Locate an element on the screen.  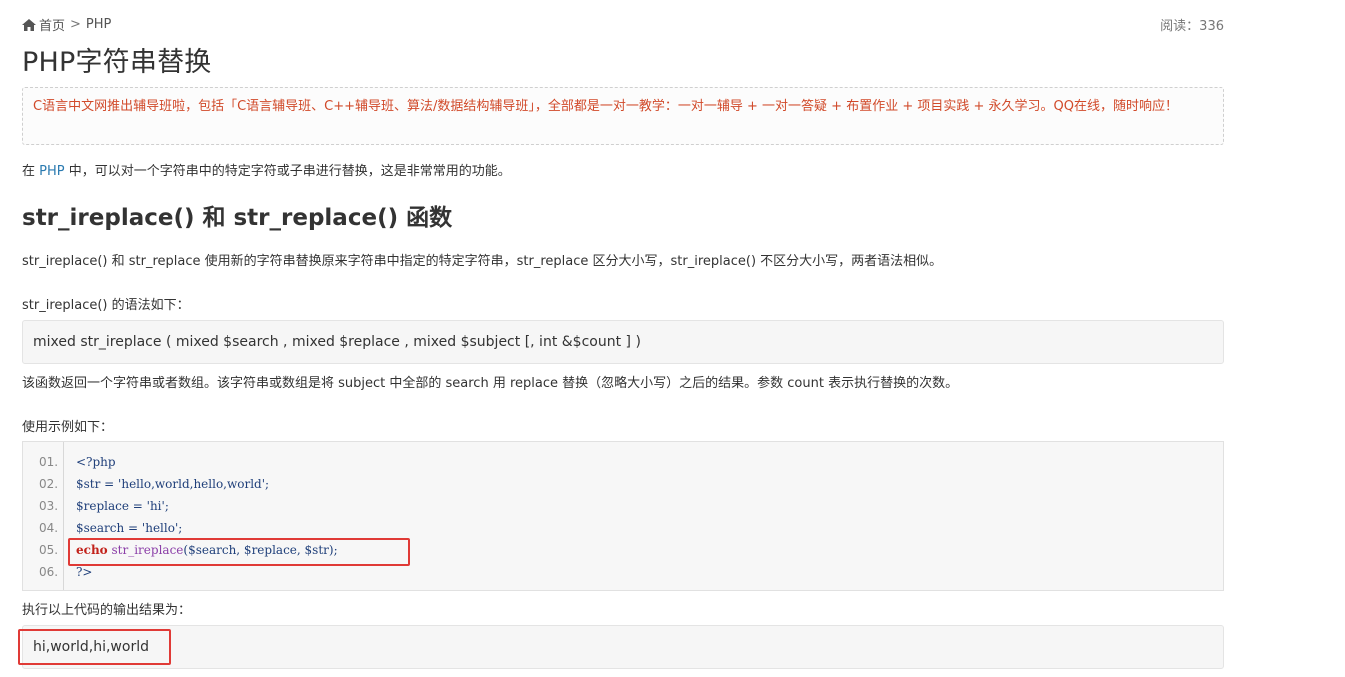
highlight-box-output is located at coordinates (94, 647).